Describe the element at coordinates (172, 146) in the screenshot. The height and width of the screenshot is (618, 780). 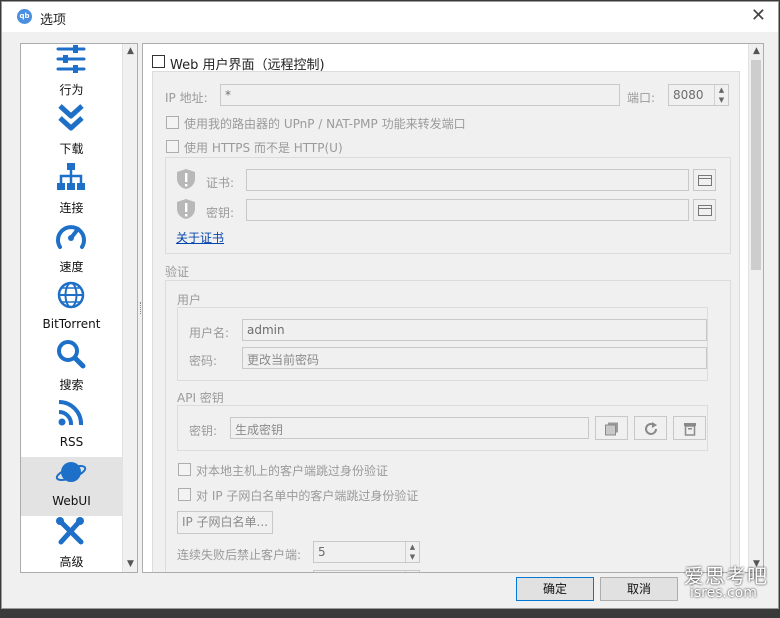
I see `https-checkbox` at that location.